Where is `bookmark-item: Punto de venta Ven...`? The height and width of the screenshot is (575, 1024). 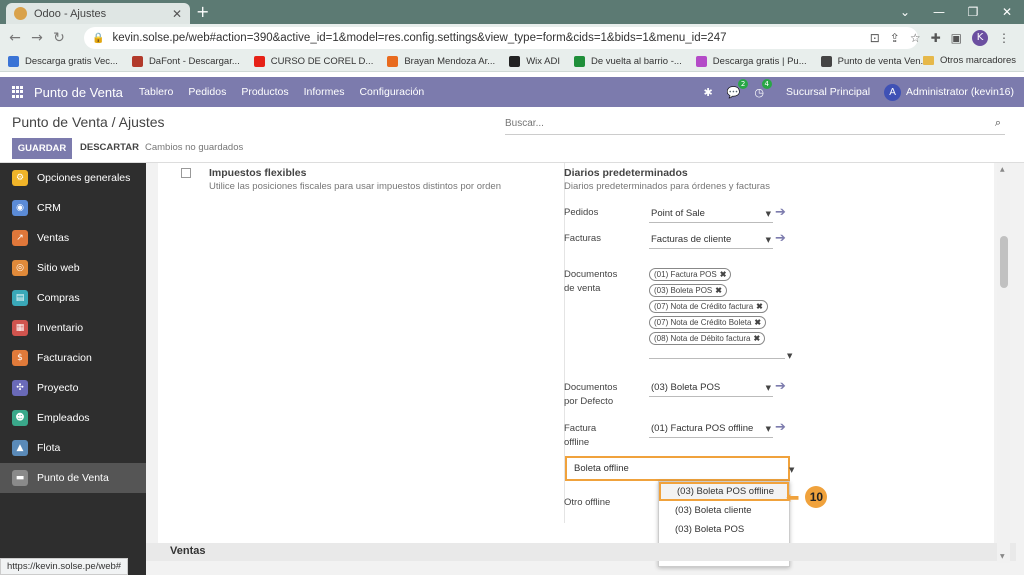 bookmark-item: Punto de venta Ven... is located at coordinates (874, 61).